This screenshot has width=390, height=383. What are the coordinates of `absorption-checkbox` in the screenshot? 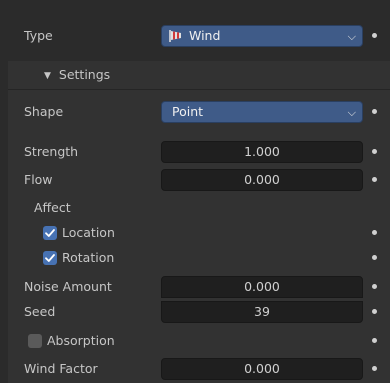 It's located at (35, 341).